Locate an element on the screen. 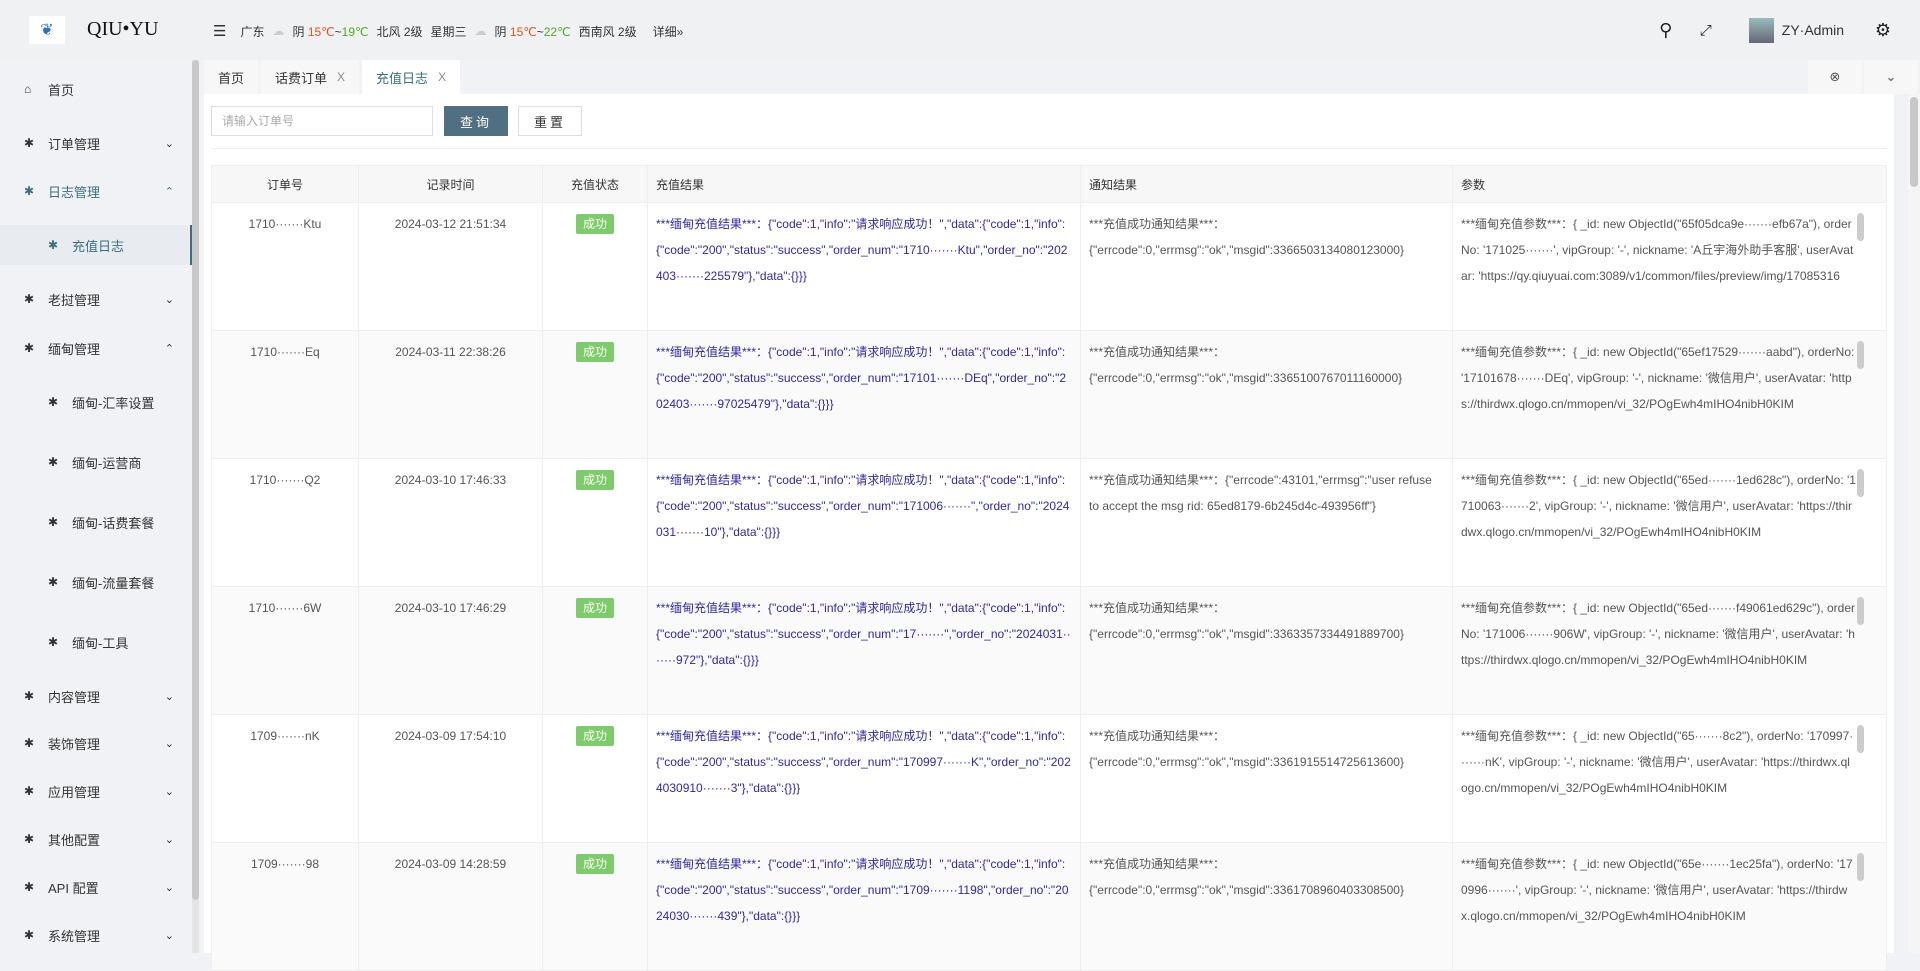 The width and height of the screenshot is (1920, 971). menu-toggle-icon: ☰ is located at coordinates (219, 31).